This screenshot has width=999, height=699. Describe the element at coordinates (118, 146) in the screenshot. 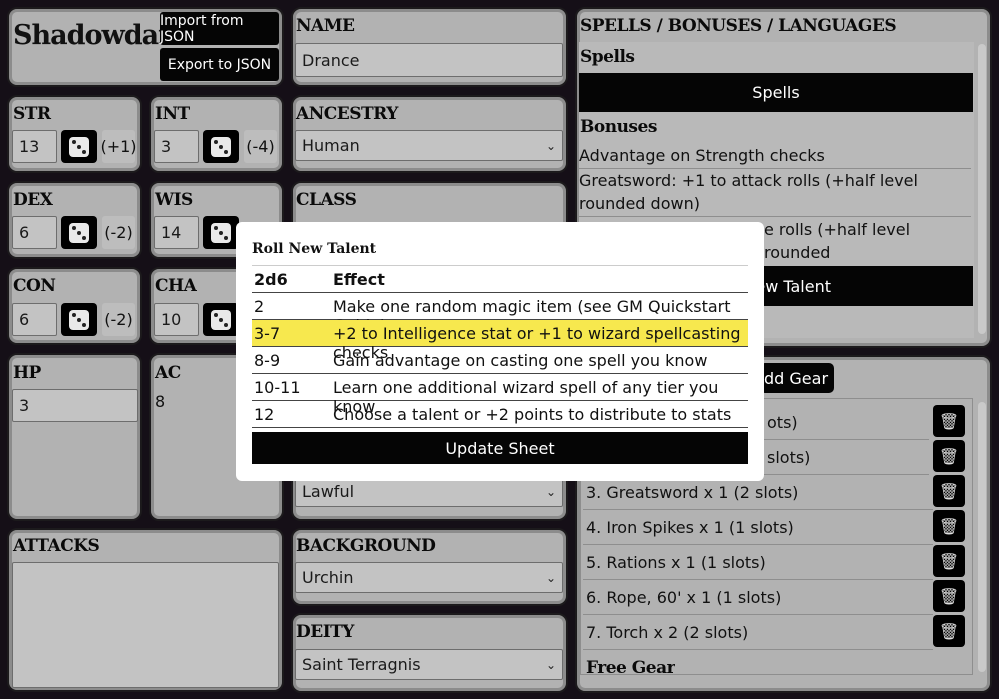

I see `stat-mod-str: (+1)` at that location.